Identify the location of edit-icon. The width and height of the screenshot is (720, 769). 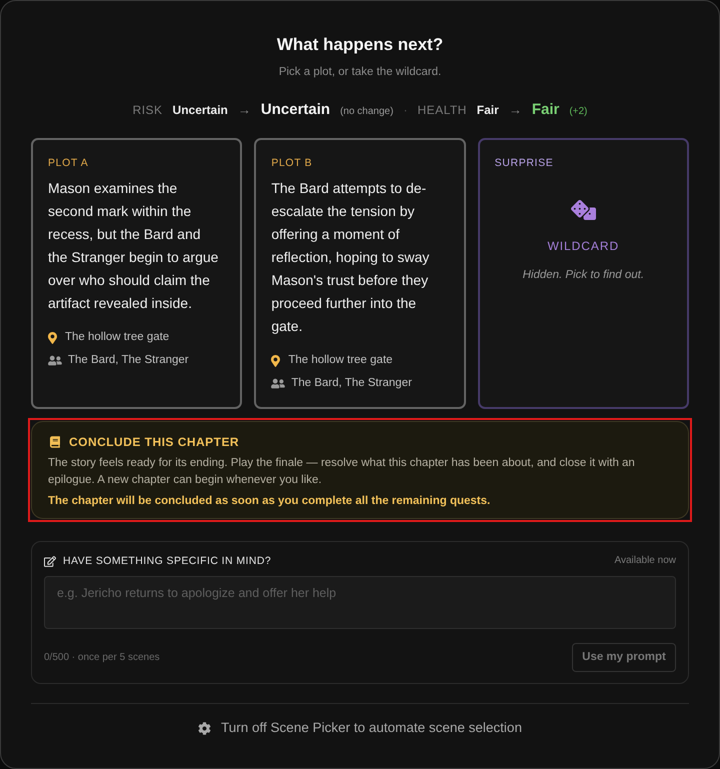
(50, 561).